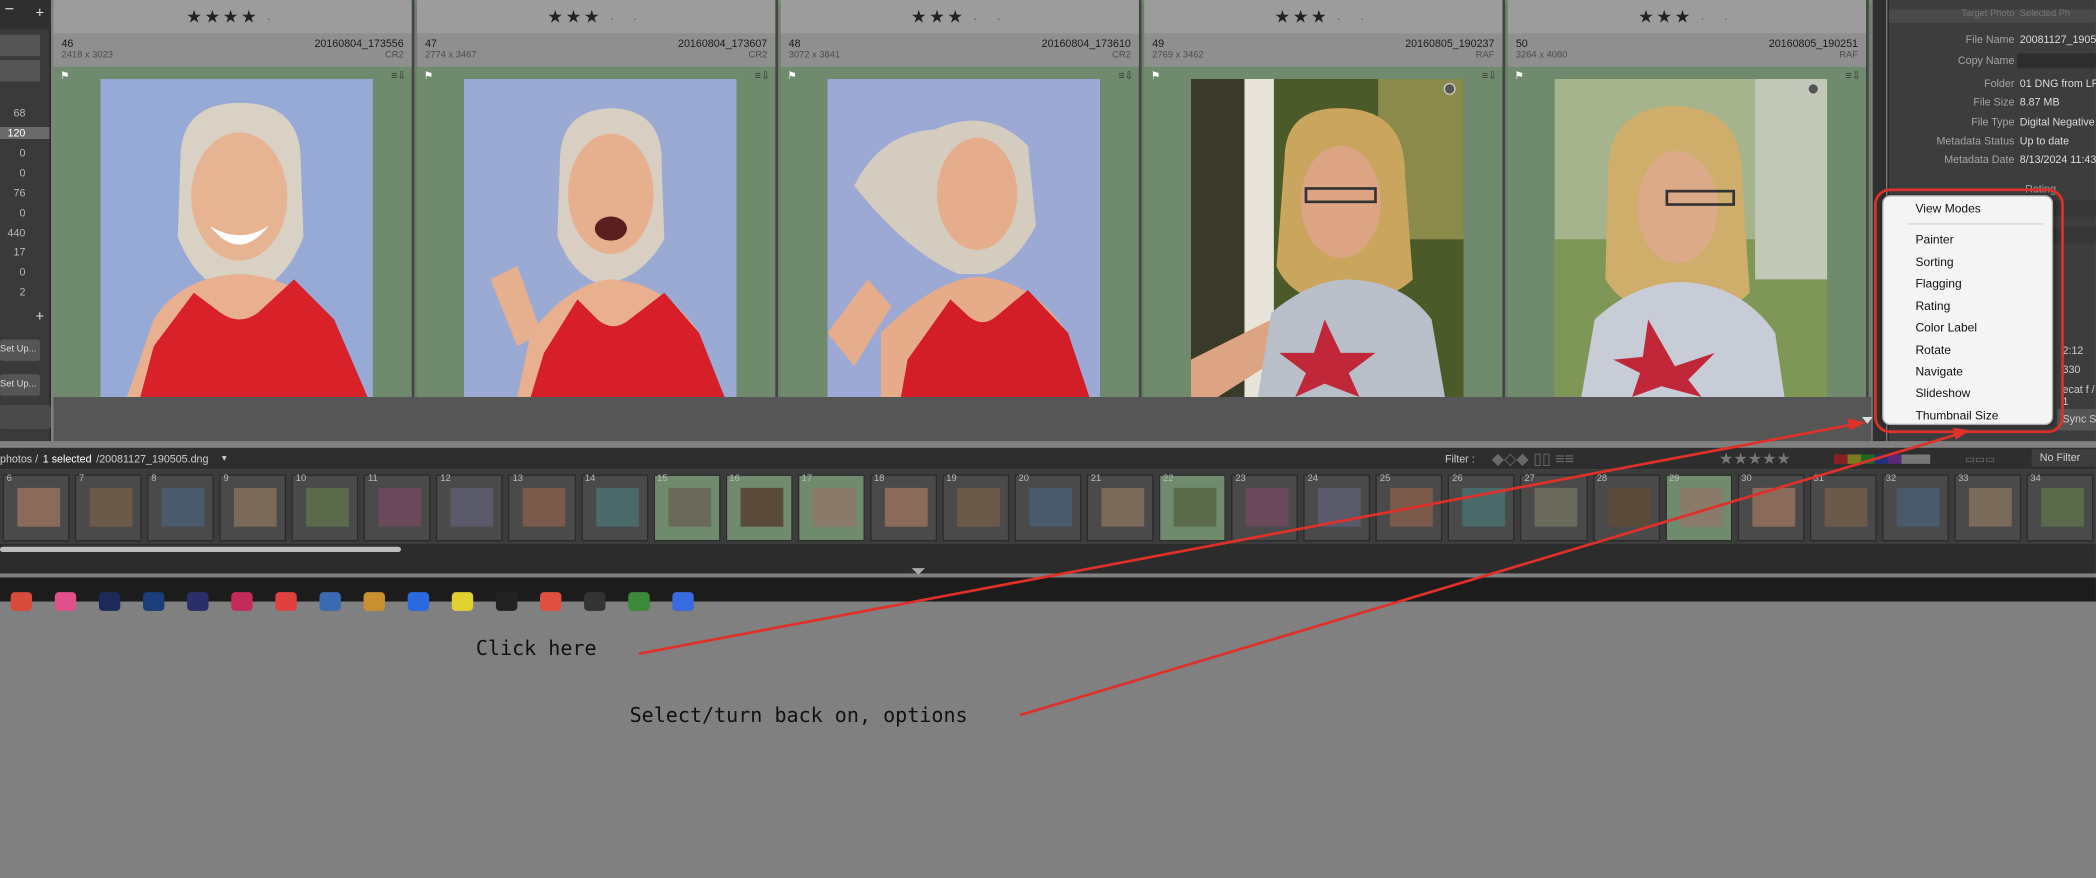  What do you see at coordinates (1857, 424) in the screenshot?
I see `click-here-arrowhead-icon` at bounding box center [1857, 424].